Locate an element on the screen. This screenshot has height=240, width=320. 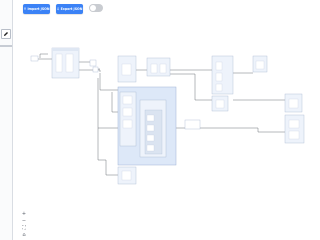
import-json-button: ⇪ Import JSON is located at coordinates (36, 9).